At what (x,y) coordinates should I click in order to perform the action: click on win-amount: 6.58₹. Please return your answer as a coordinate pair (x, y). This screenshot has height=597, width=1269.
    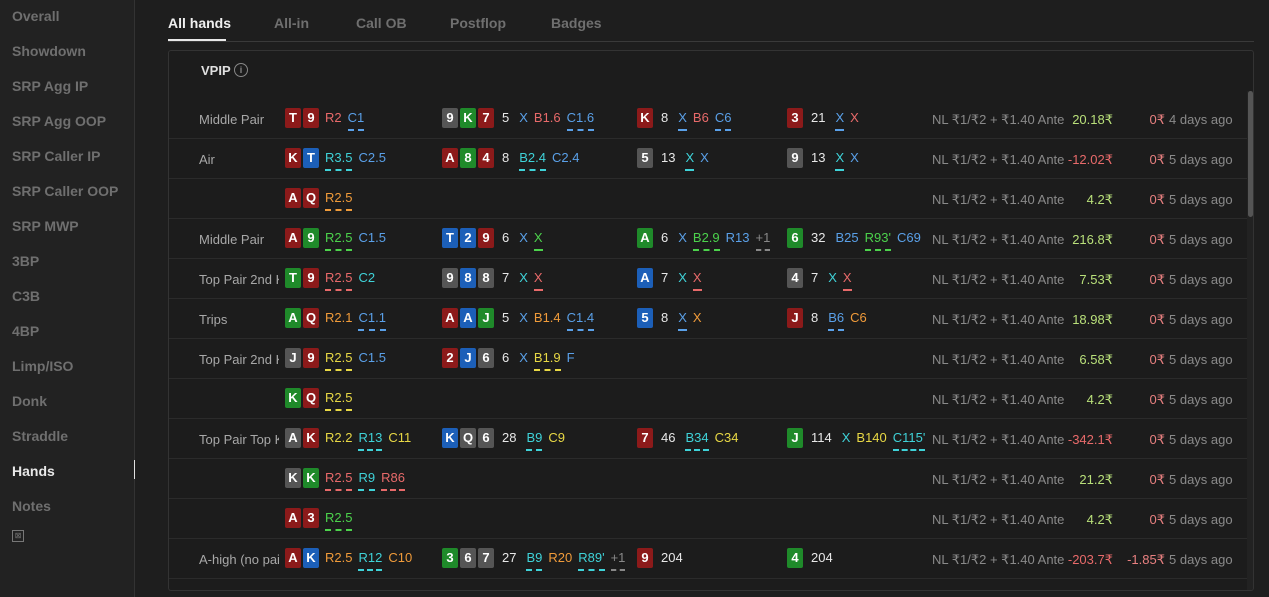
    Looking at the image, I should click on (1096, 359).